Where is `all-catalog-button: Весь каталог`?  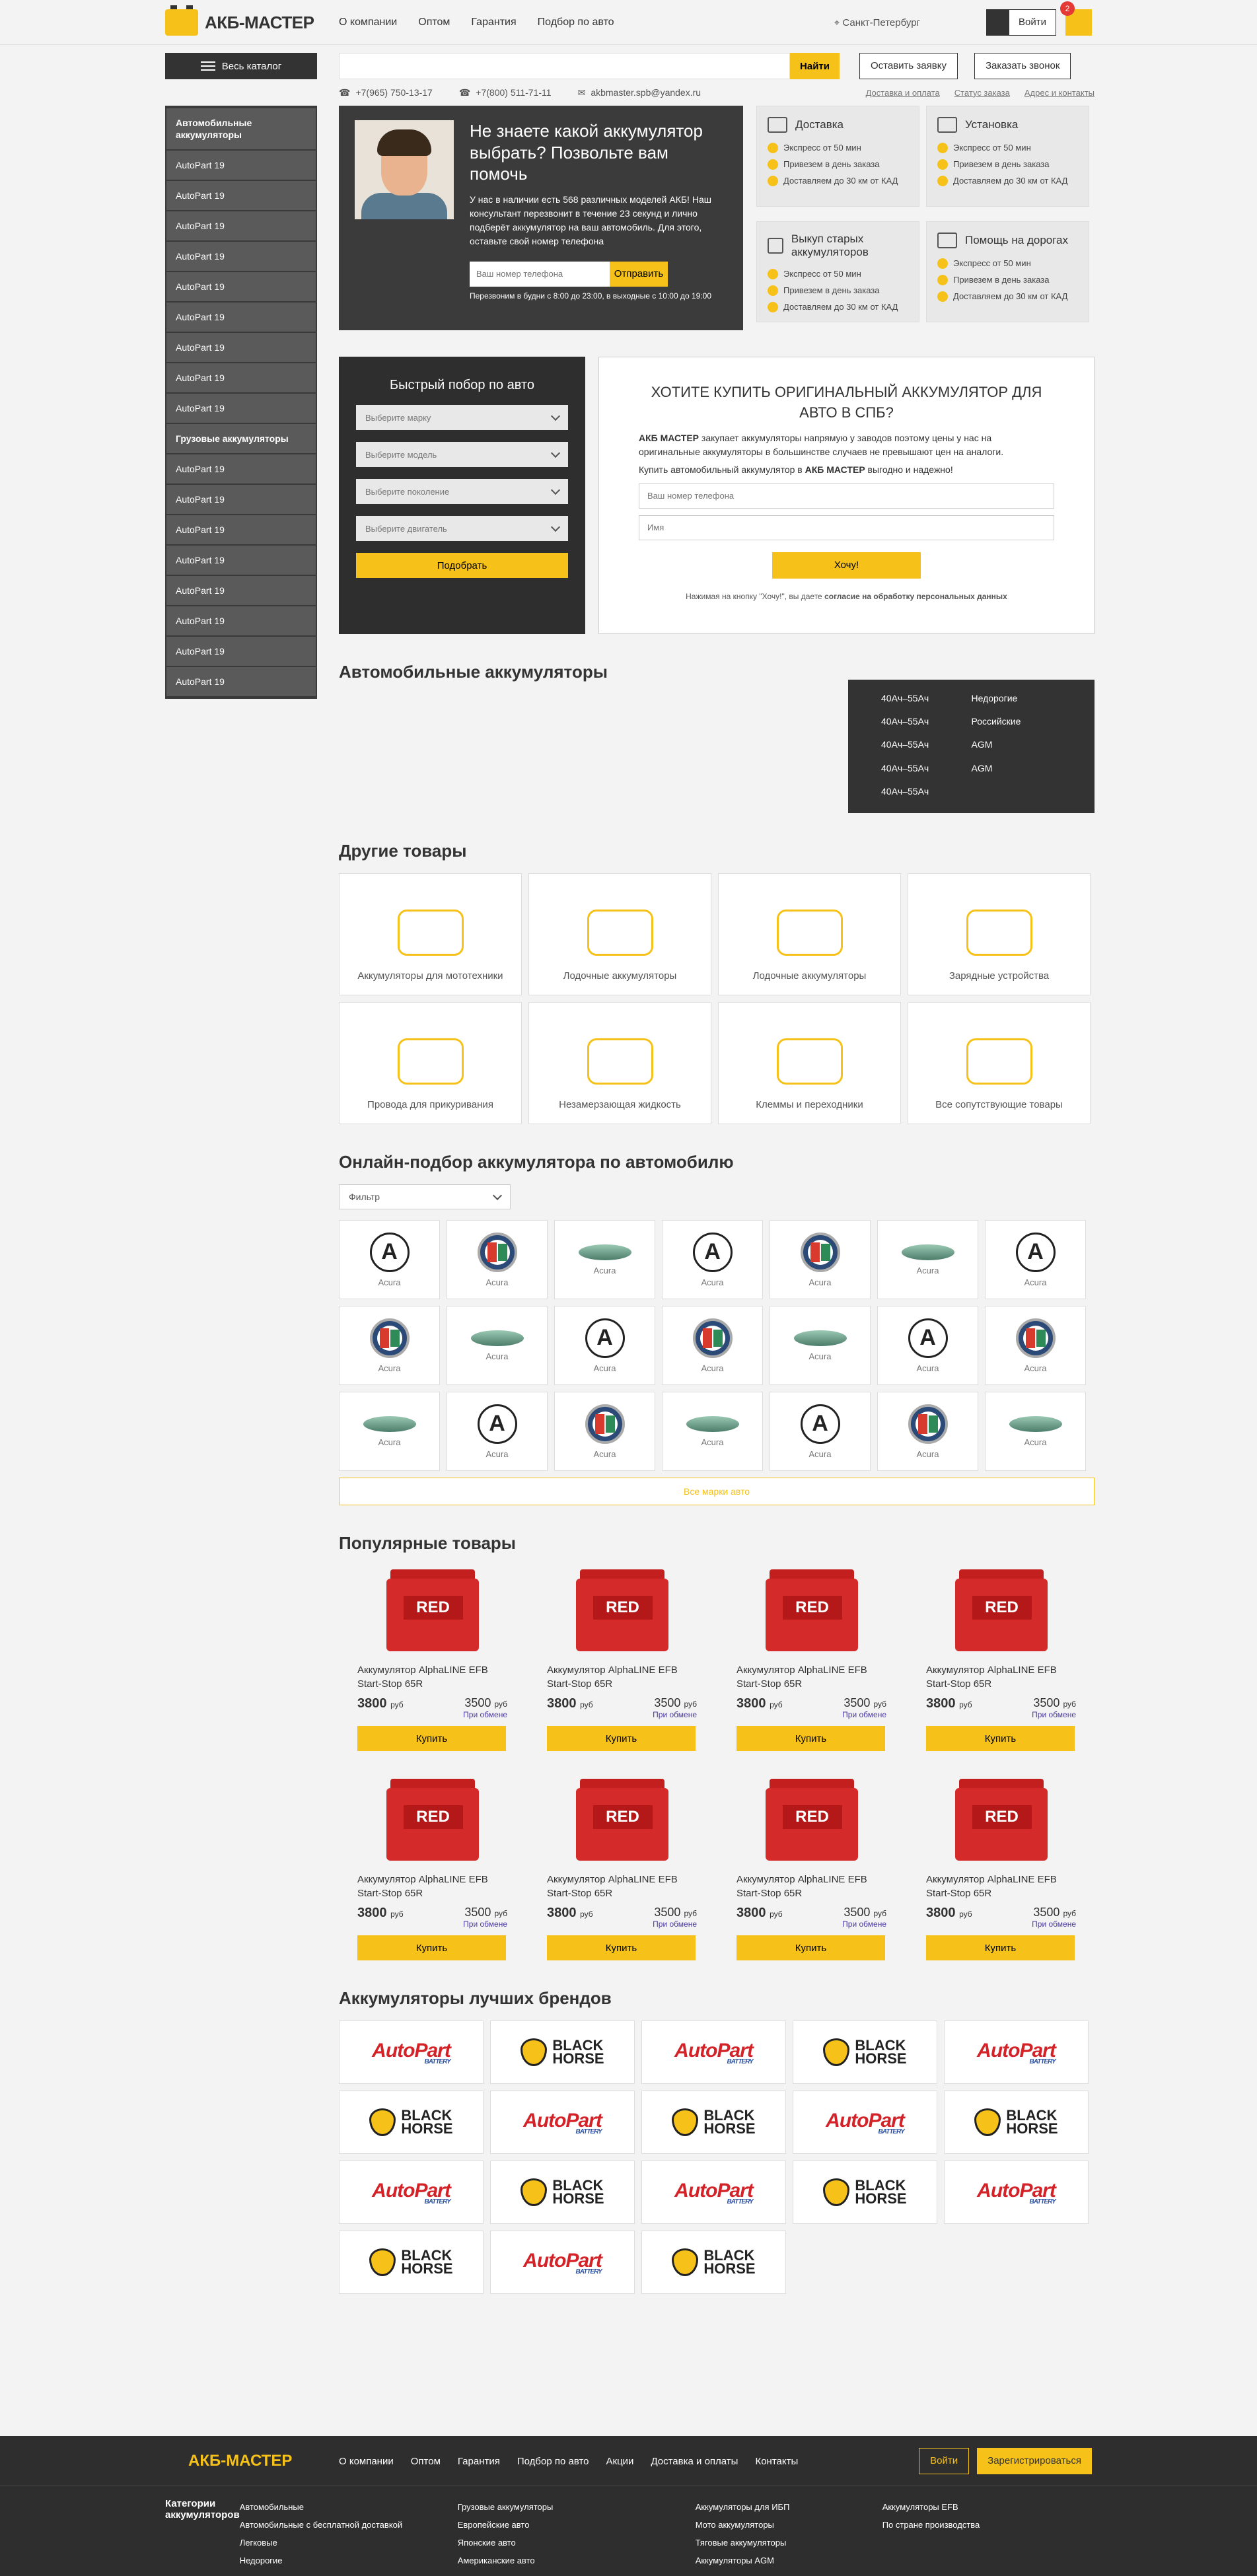
all-catalog-button: Весь каталог is located at coordinates (241, 66).